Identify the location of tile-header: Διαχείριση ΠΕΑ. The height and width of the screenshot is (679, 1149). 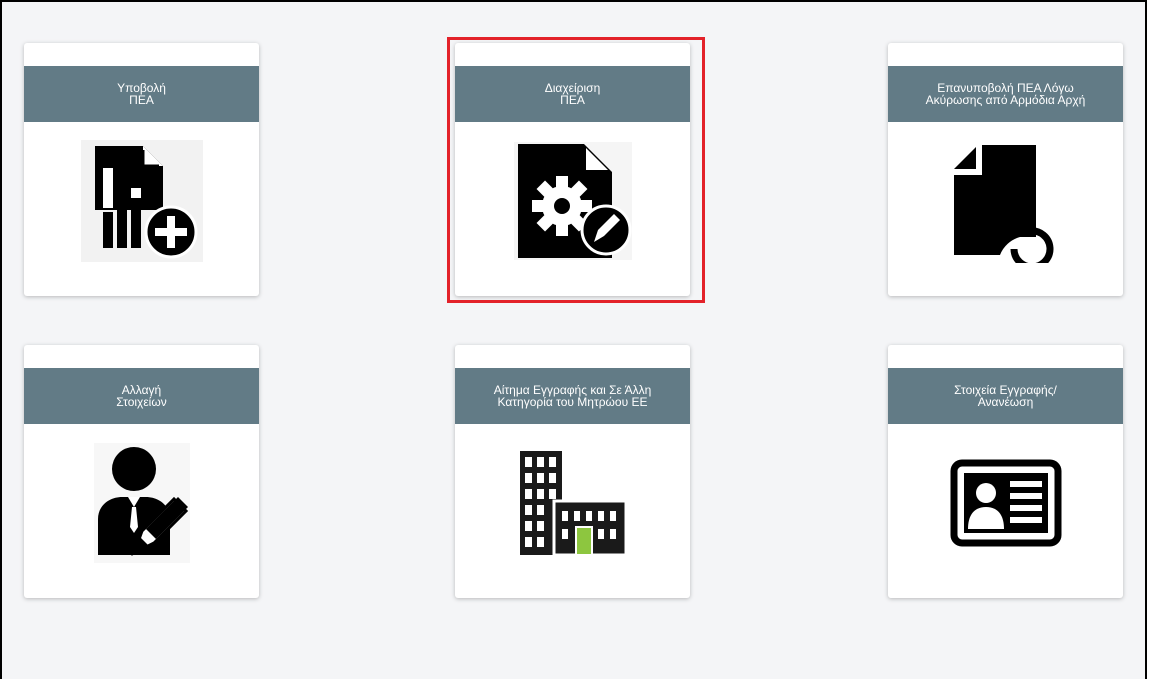
(572, 94).